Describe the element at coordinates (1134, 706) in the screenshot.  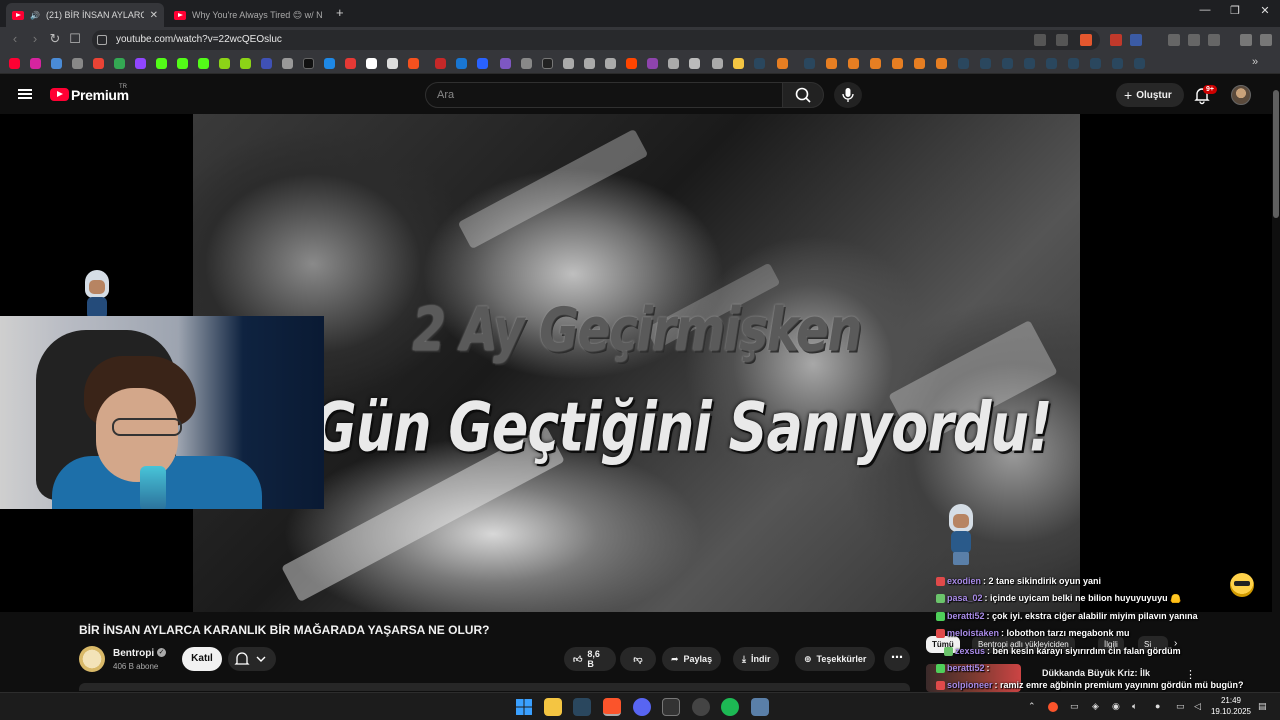
I see `tray-volume-icon: 🔈︎` at that location.